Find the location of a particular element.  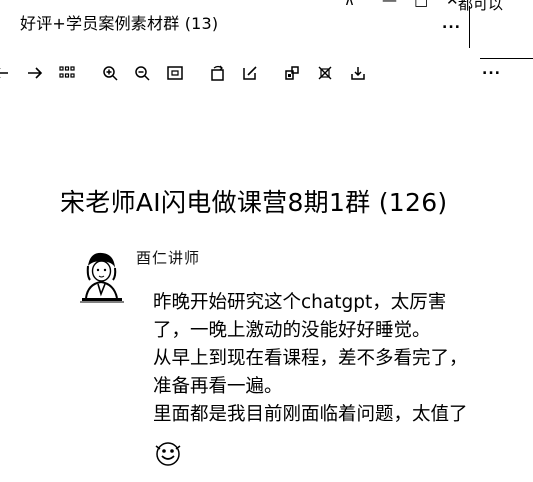

panel-underline is located at coordinates (506, 58).